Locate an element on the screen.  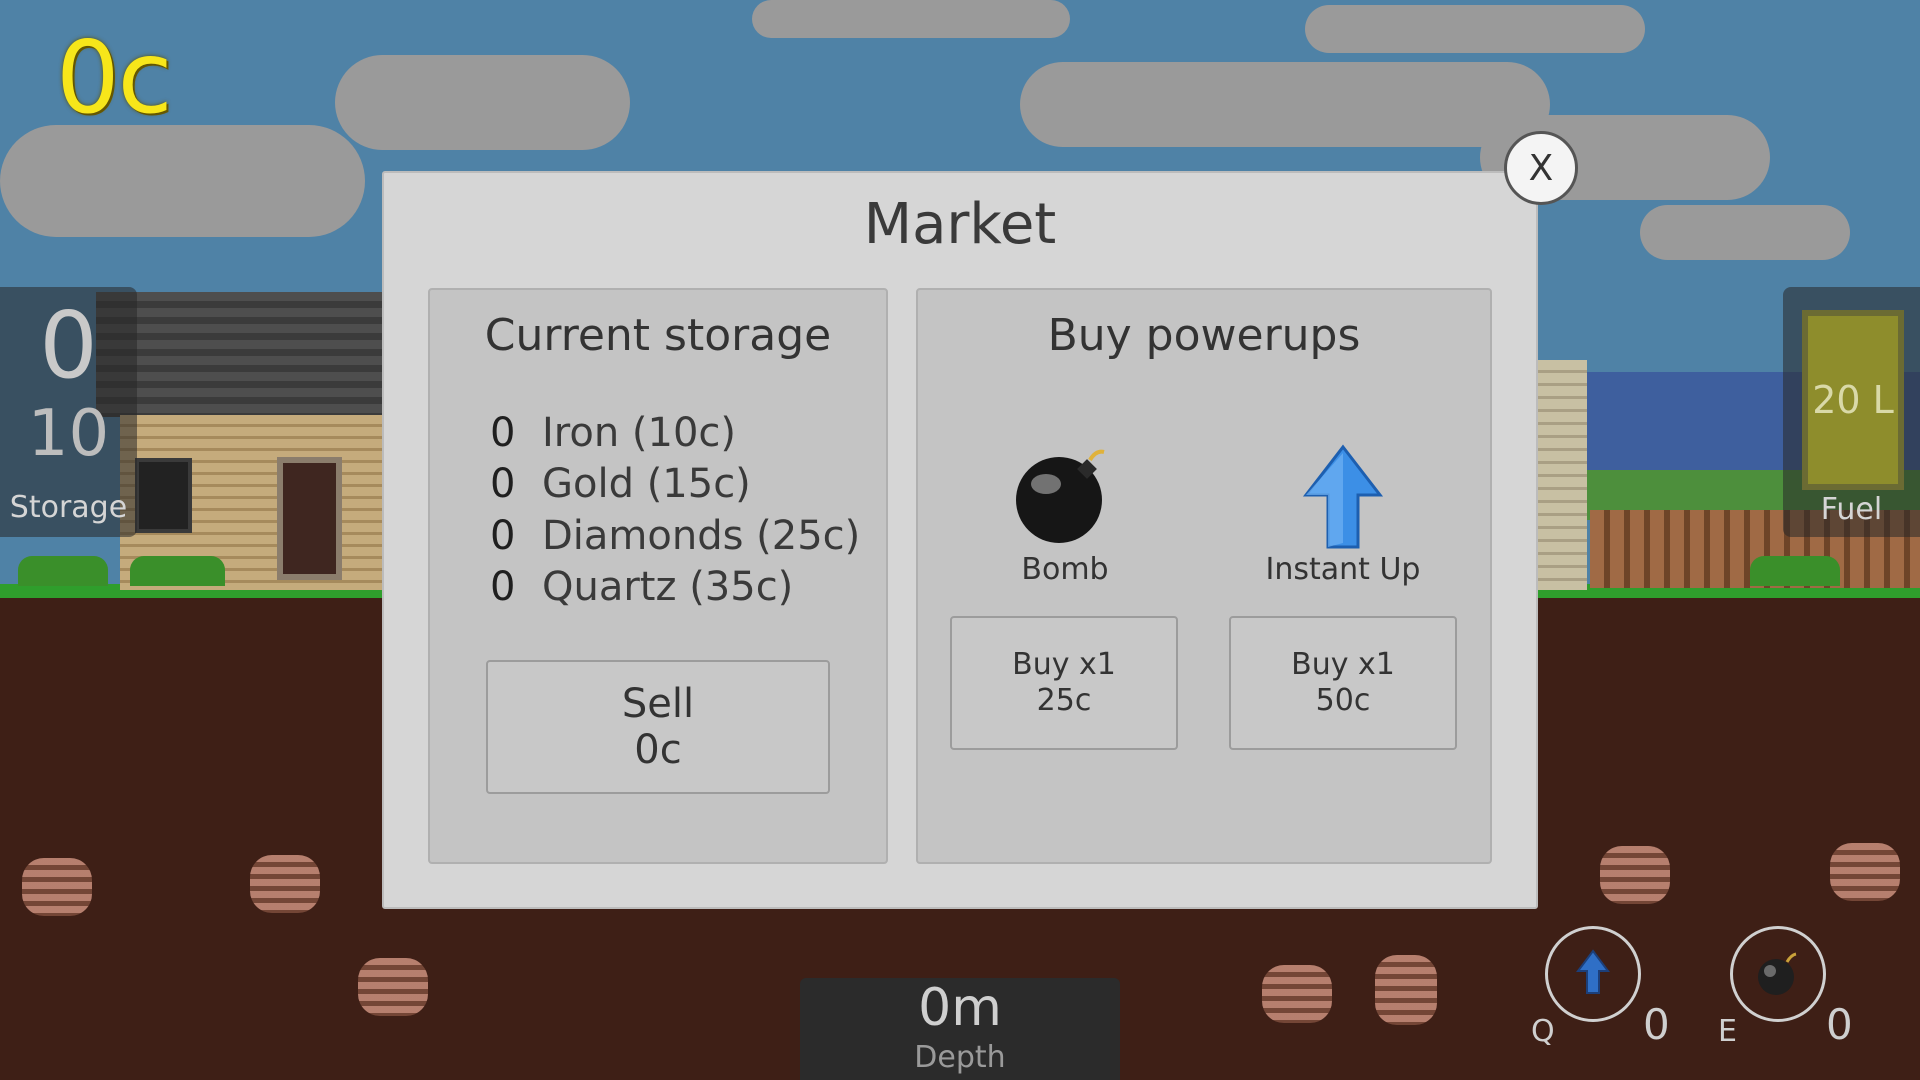
quickslot-bomb is located at coordinates (1778, 974).